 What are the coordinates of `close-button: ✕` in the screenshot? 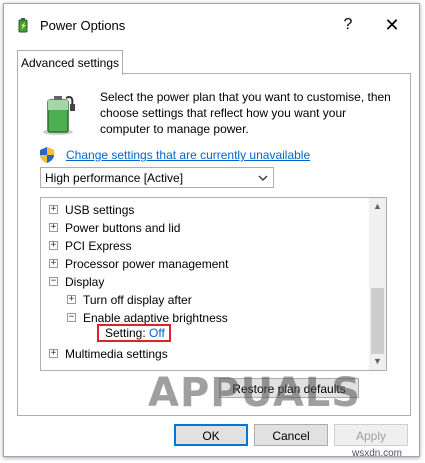 It's located at (392, 25).